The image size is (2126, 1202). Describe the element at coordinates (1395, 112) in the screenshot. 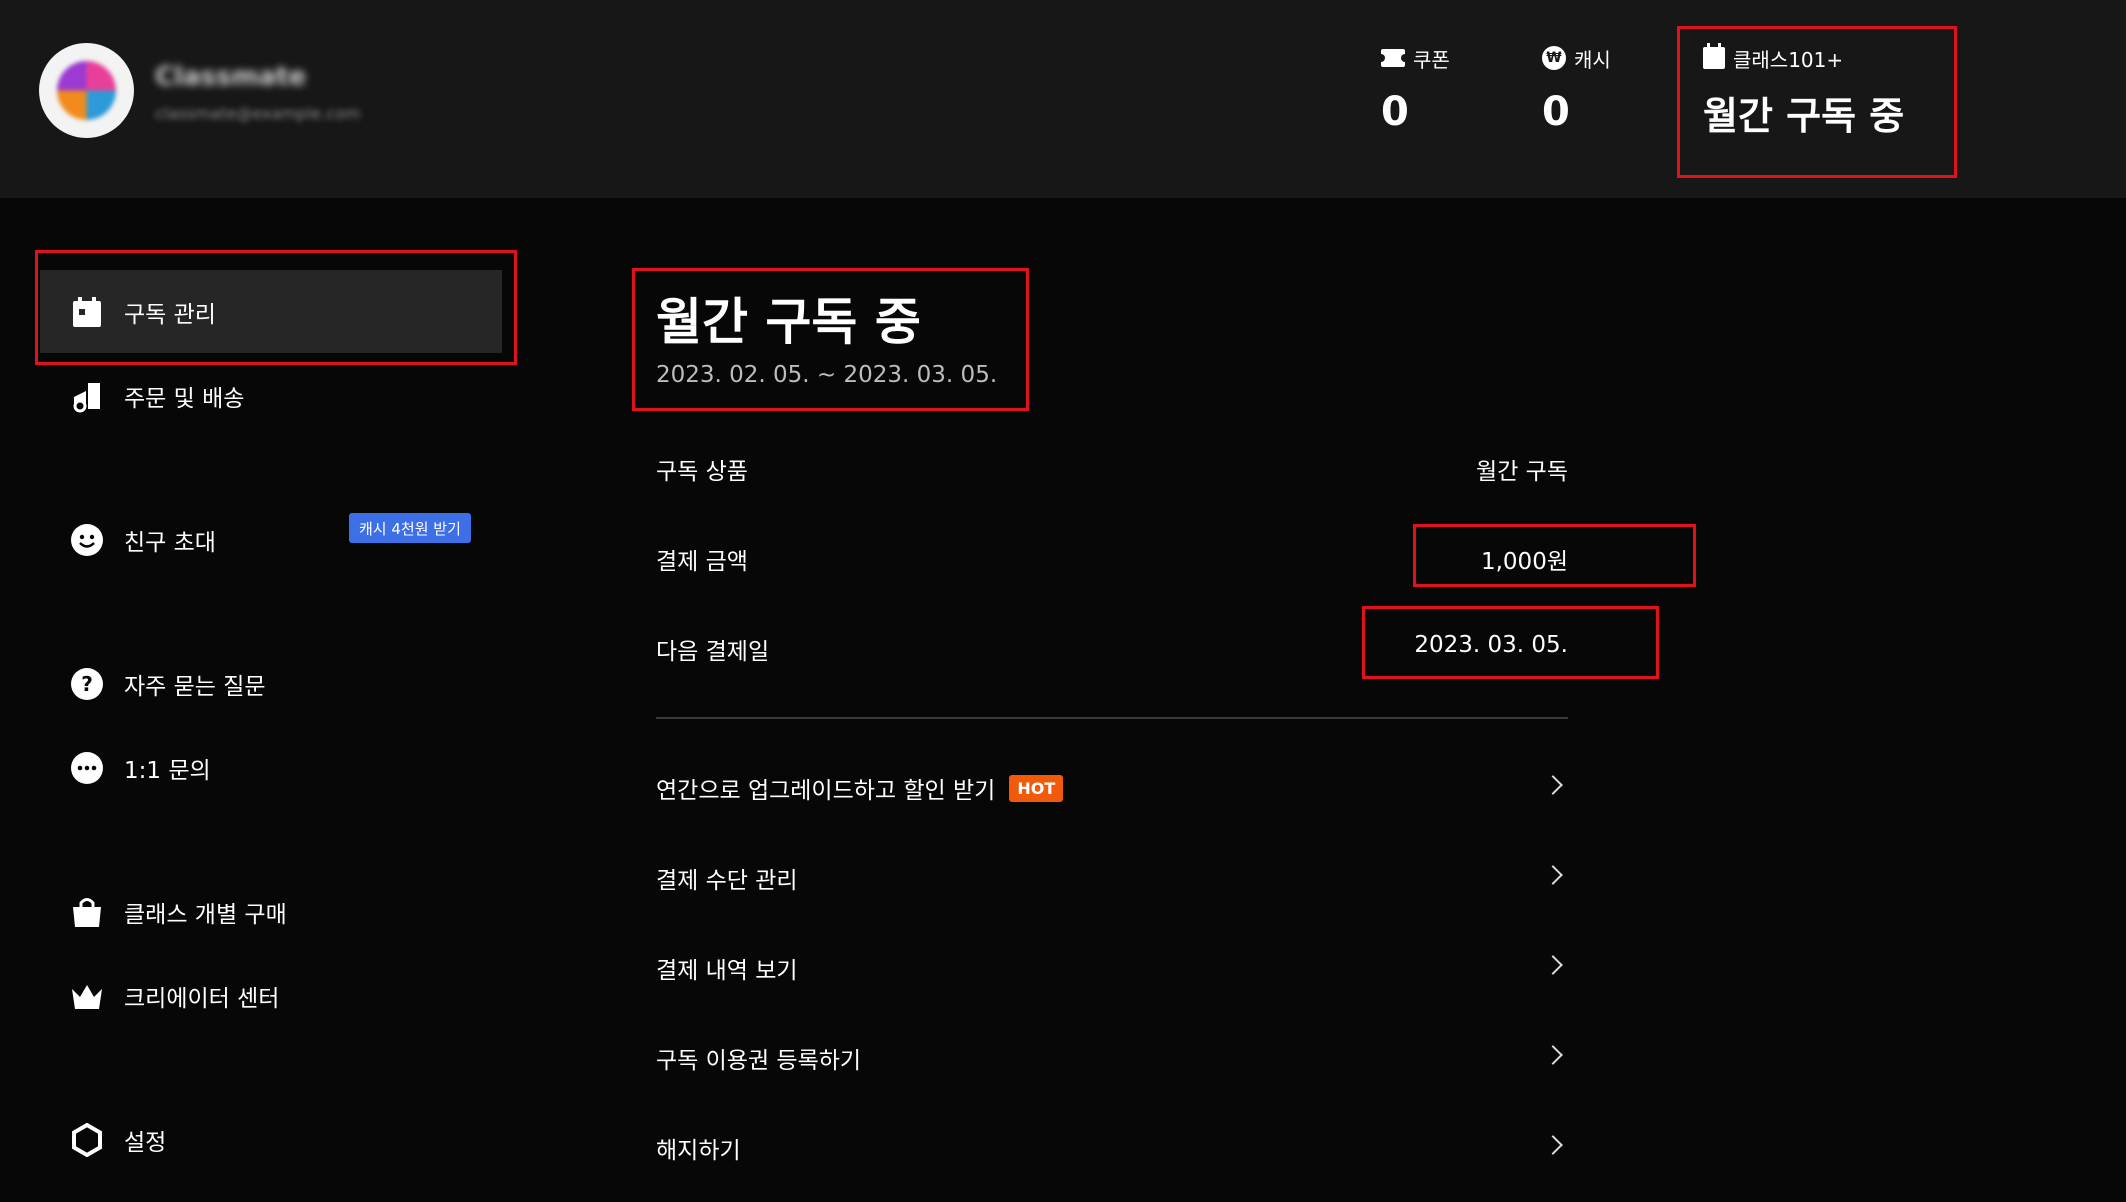

I see `coupon-count: 0` at that location.